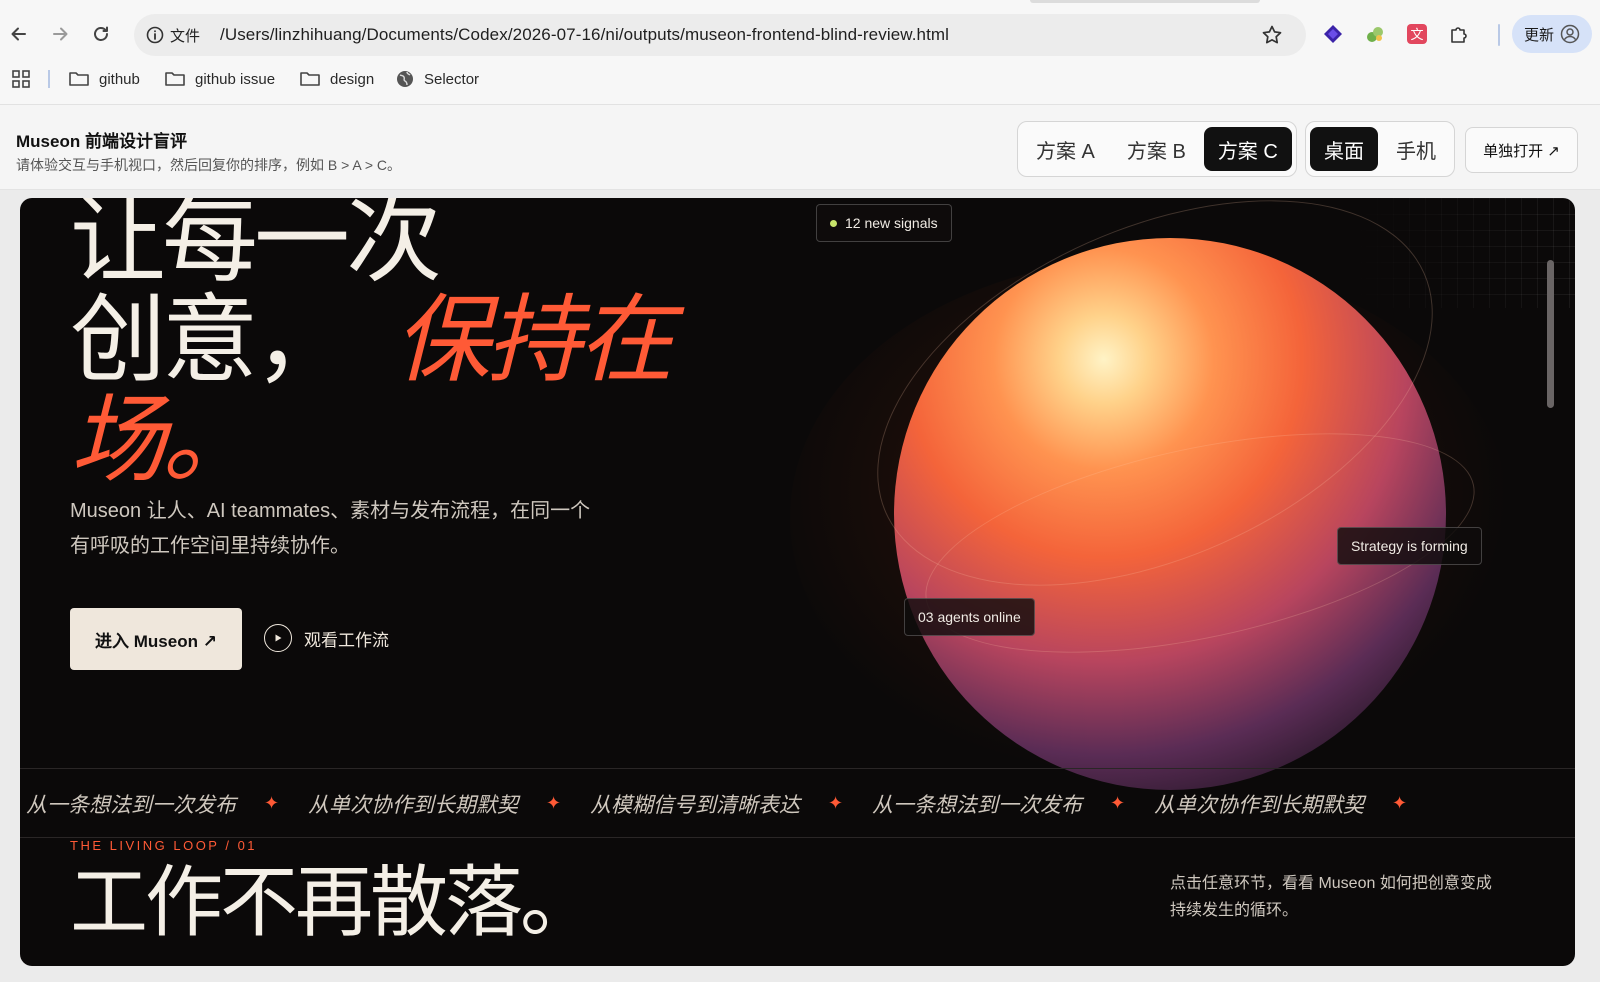 This screenshot has width=1600, height=982. Describe the element at coordinates (119, 79) in the screenshot. I see `bookmark-label: github` at that location.